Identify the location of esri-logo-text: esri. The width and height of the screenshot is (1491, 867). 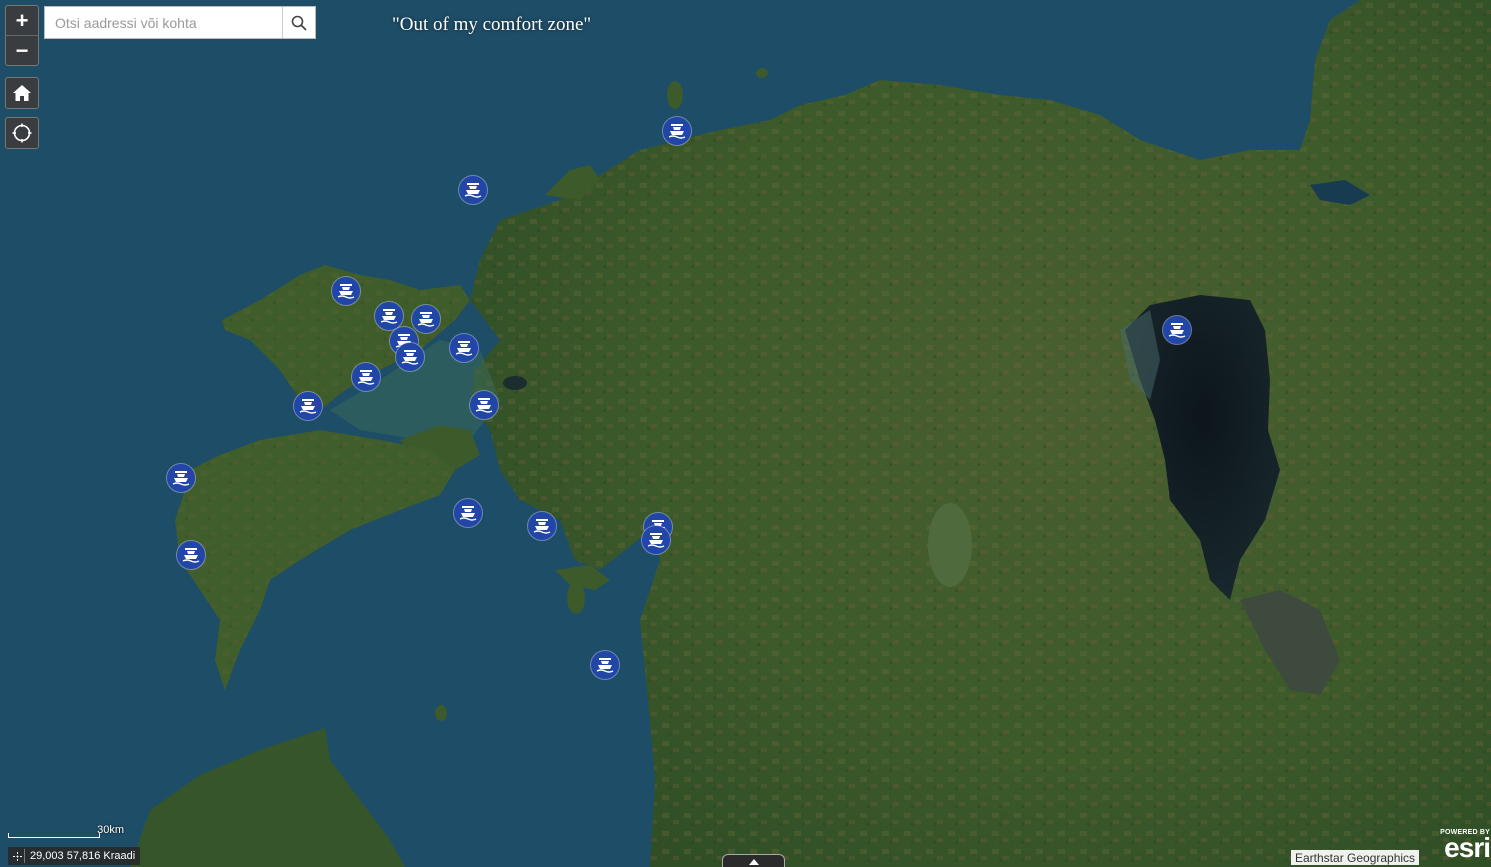
(1467, 847).